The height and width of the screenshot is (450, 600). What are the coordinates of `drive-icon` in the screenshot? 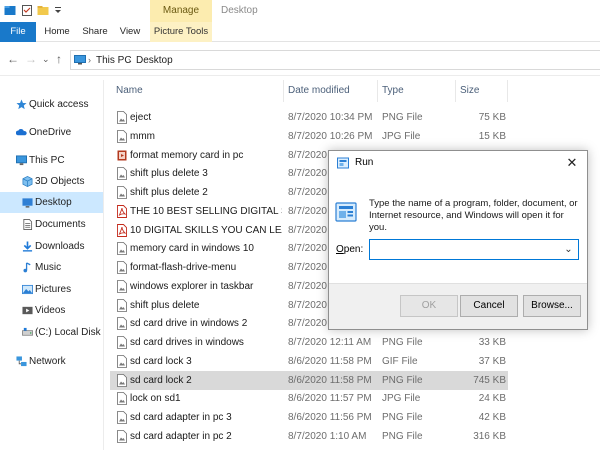 It's located at (27, 331).